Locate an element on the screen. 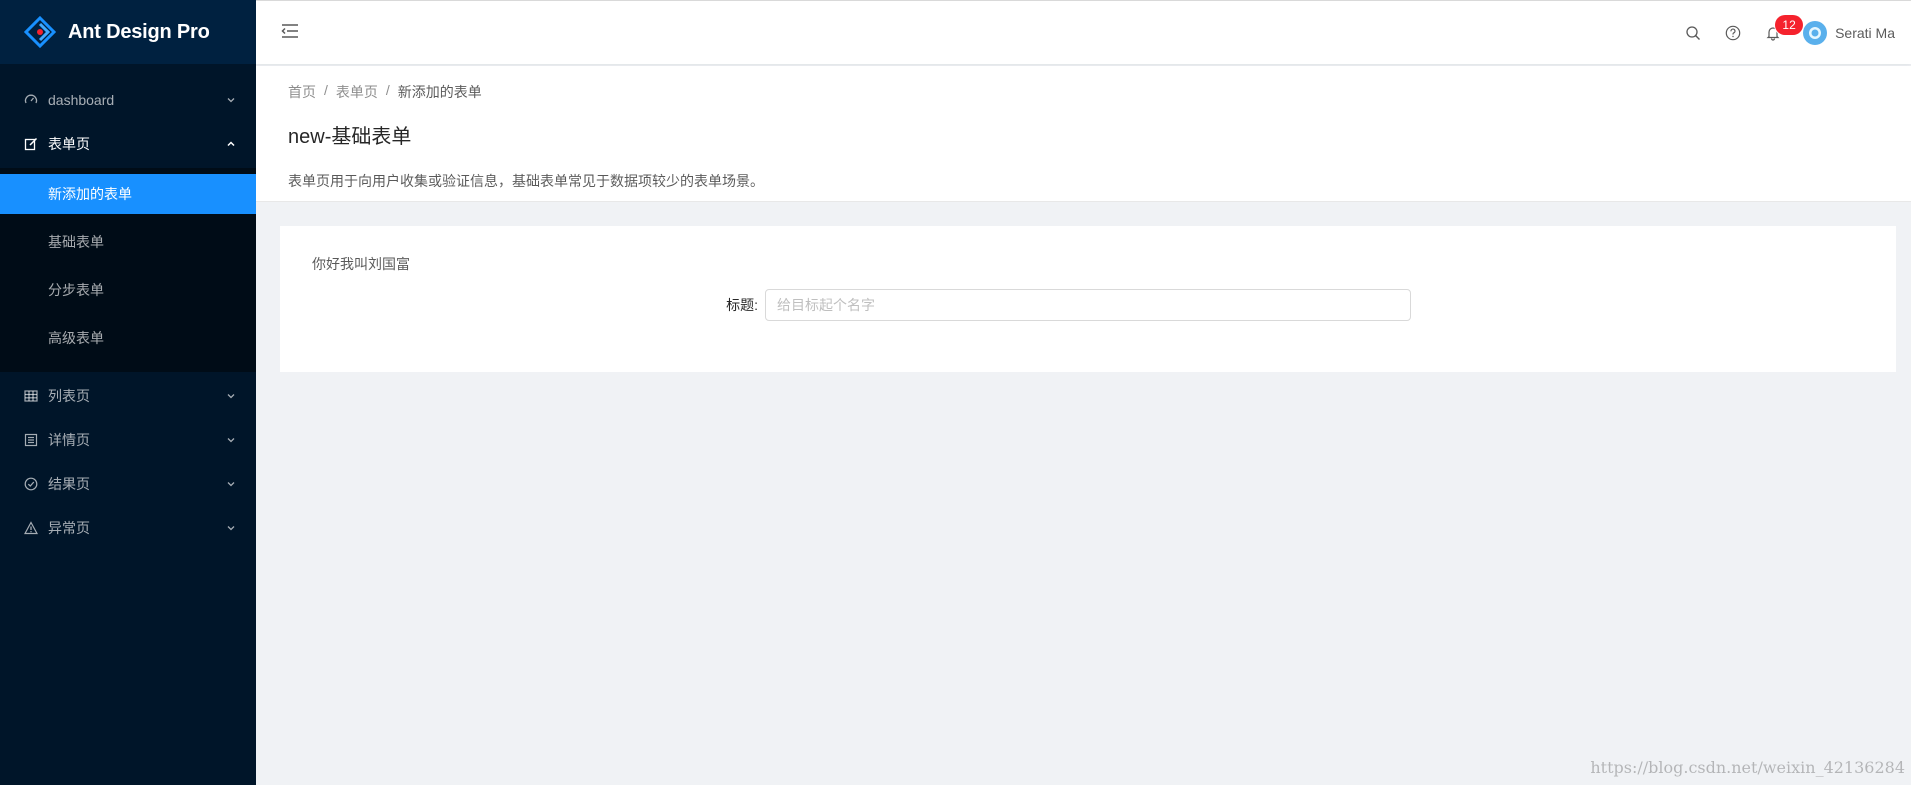 The image size is (1911, 785). avatar is located at coordinates (1815, 33).